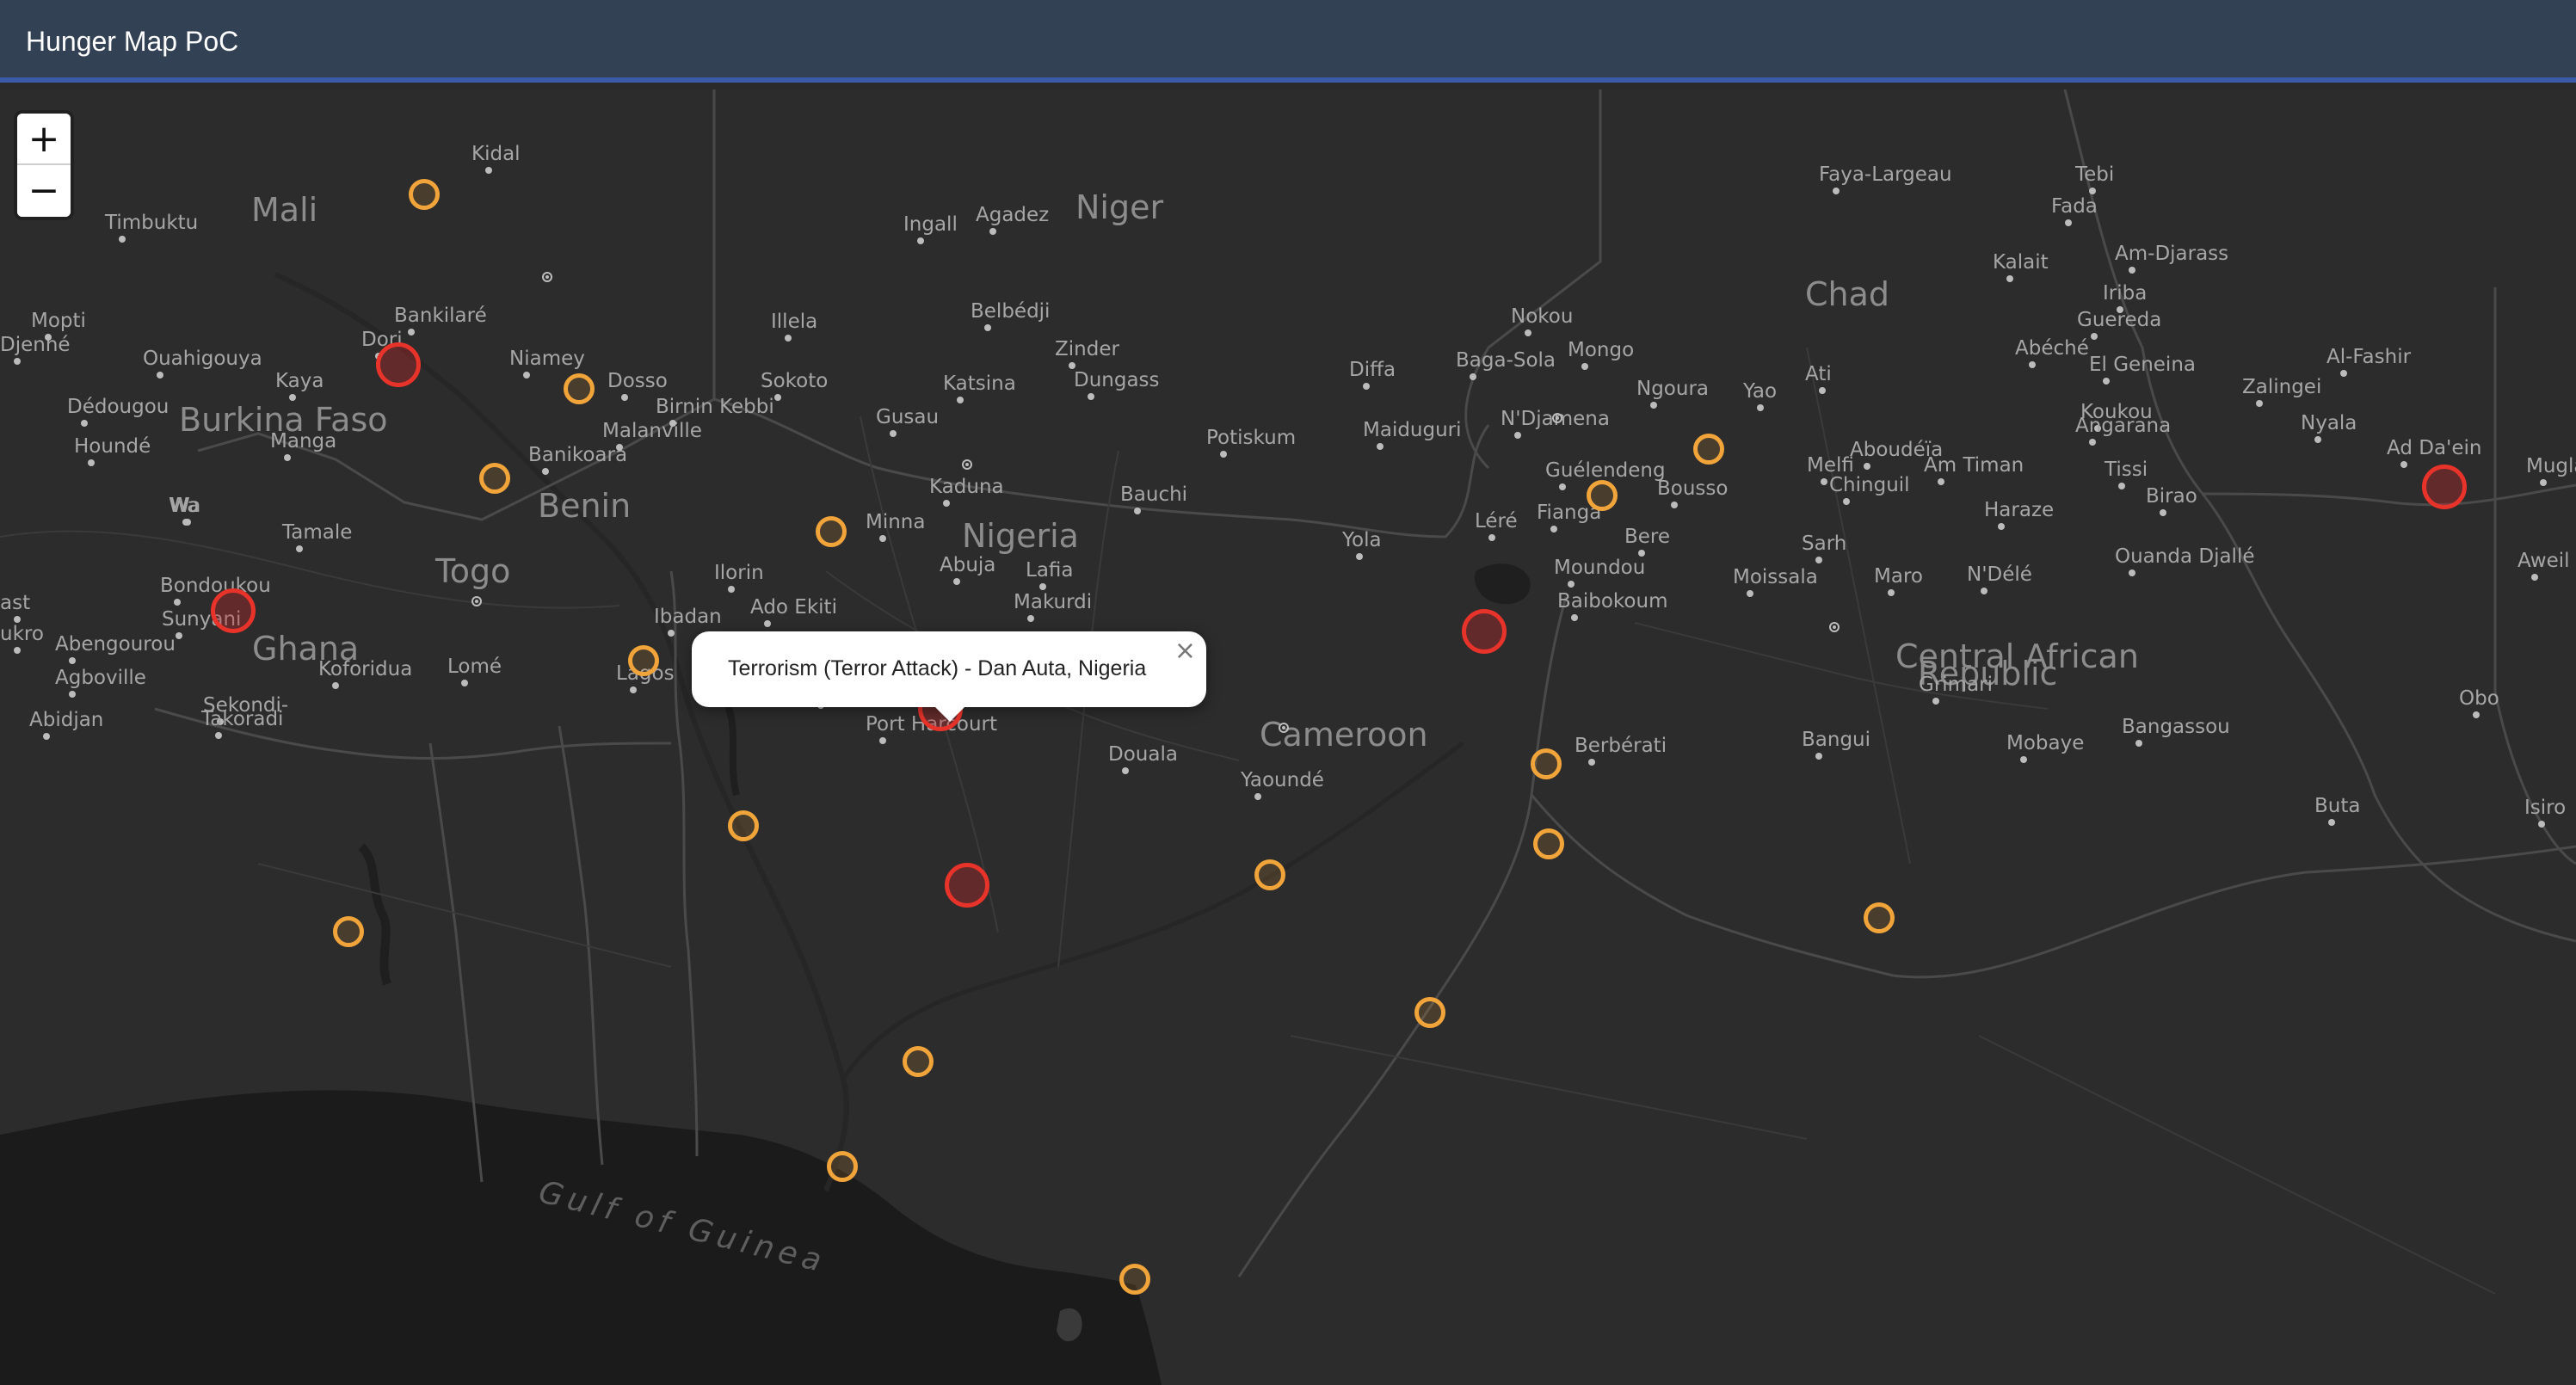 The height and width of the screenshot is (1385, 2576). What do you see at coordinates (1119, 207) in the screenshot?
I see `country-label: Niger` at bounding box center [1119, 207].